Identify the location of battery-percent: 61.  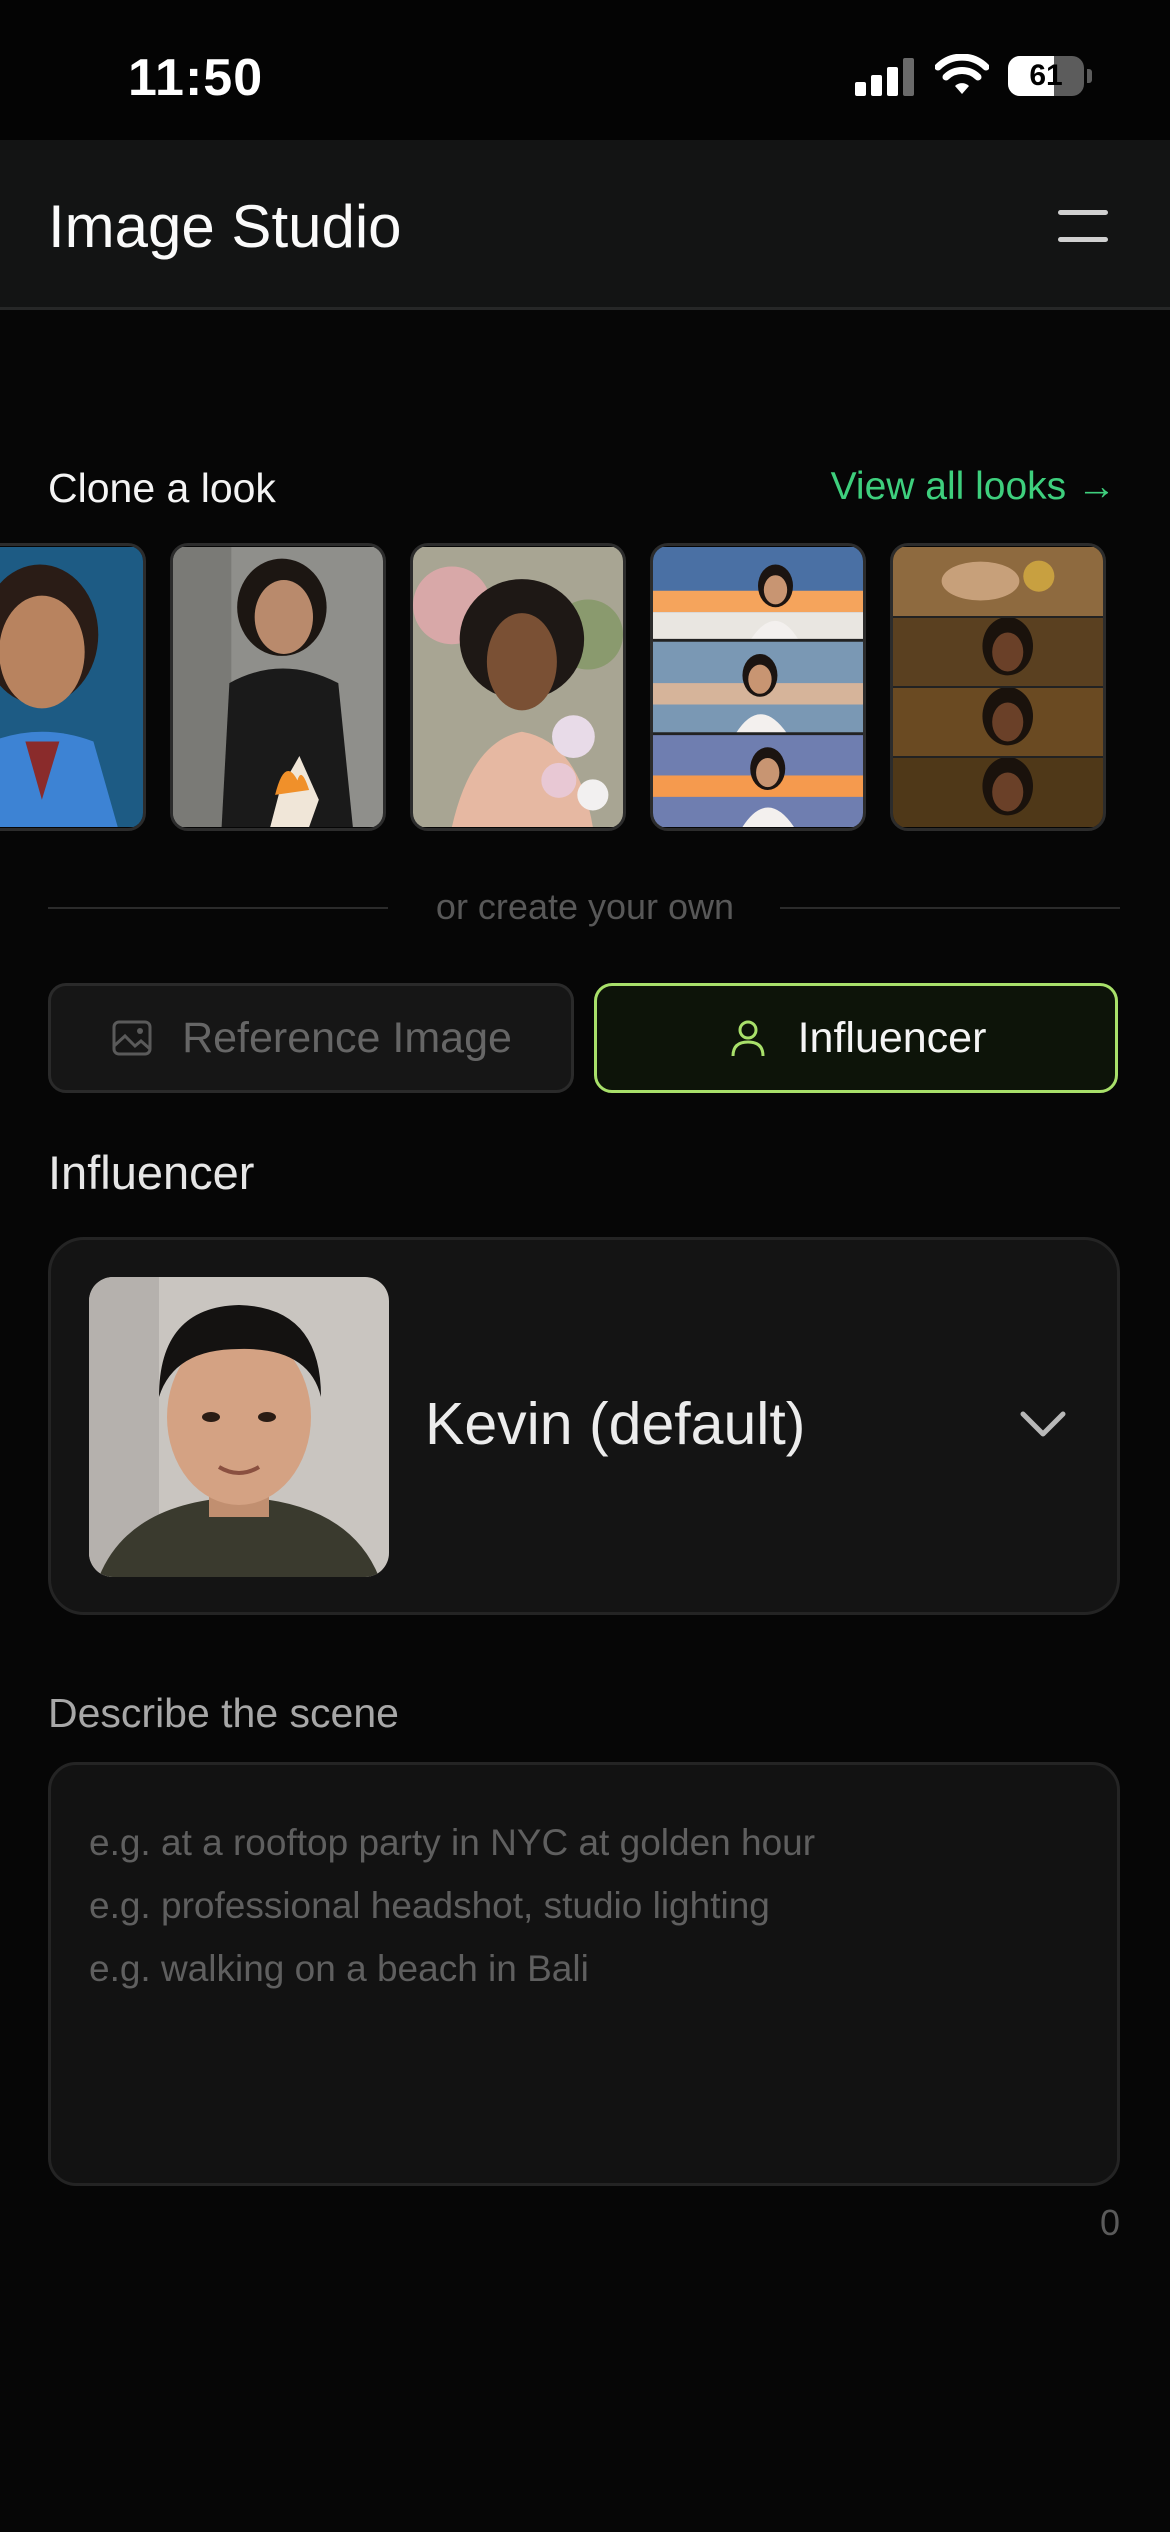
(1046, 75).